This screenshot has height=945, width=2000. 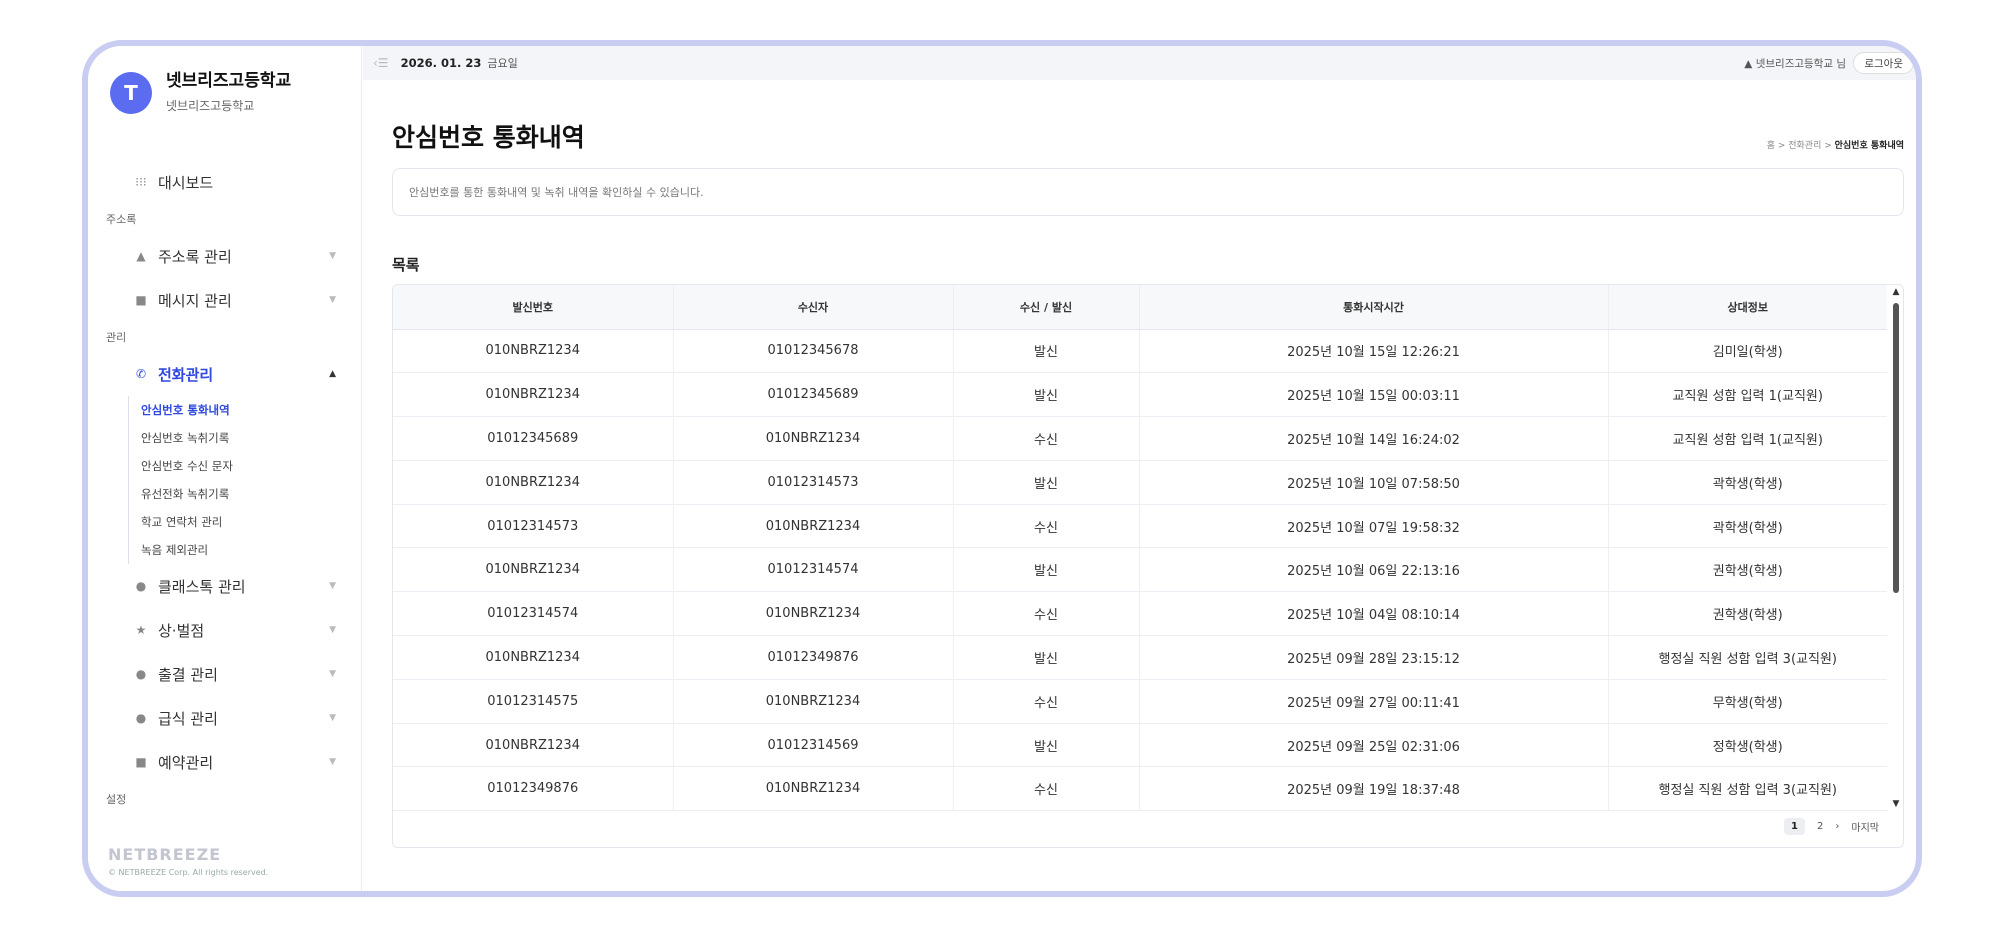 I want to click on cell-caller: 01012349876, so click(x=533, y=789).